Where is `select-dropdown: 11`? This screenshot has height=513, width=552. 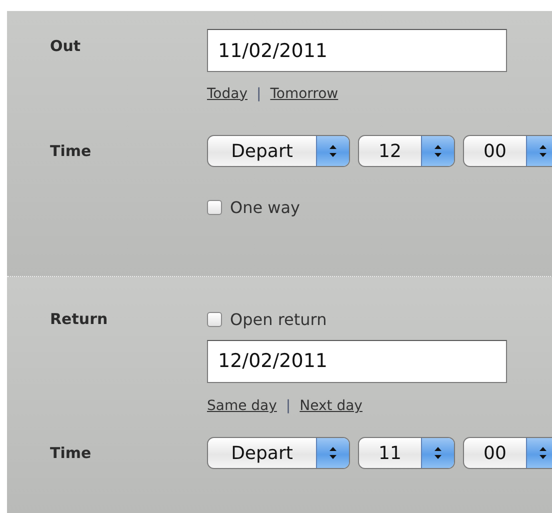 select-dropdown: 11 is located at coordinates (406, 453).